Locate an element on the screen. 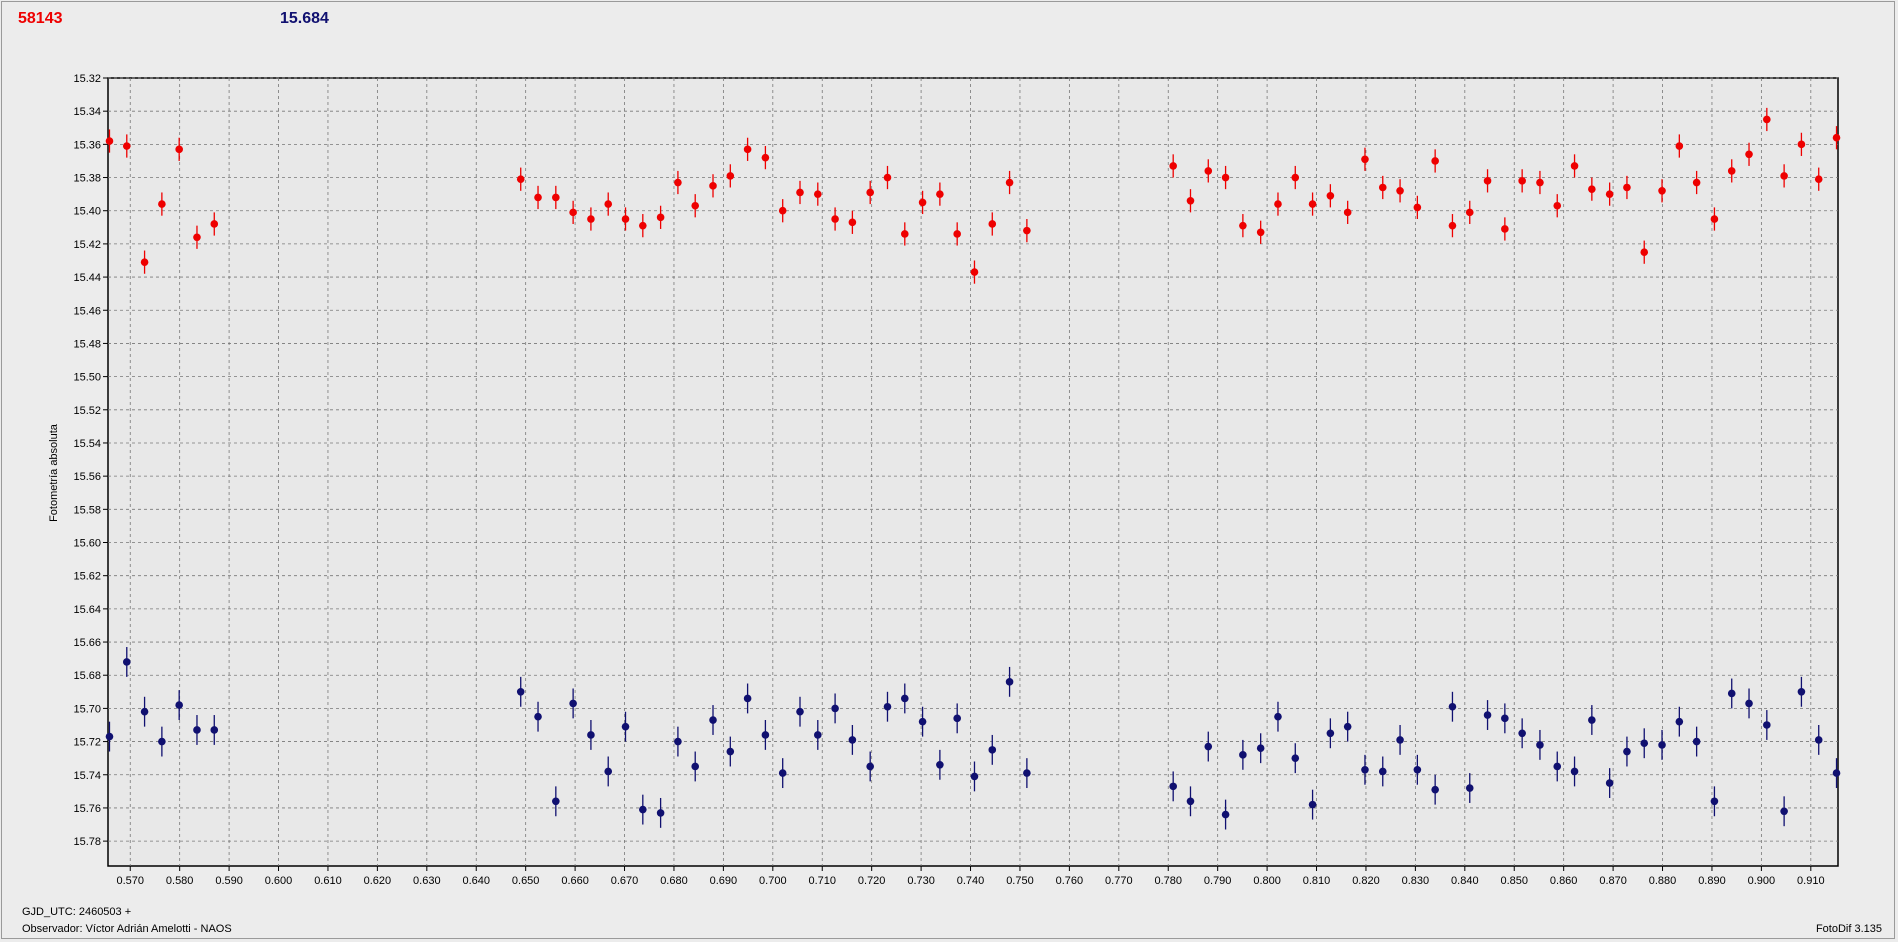  x-tick-label: 0.590 is located at coordinates (229, 881).